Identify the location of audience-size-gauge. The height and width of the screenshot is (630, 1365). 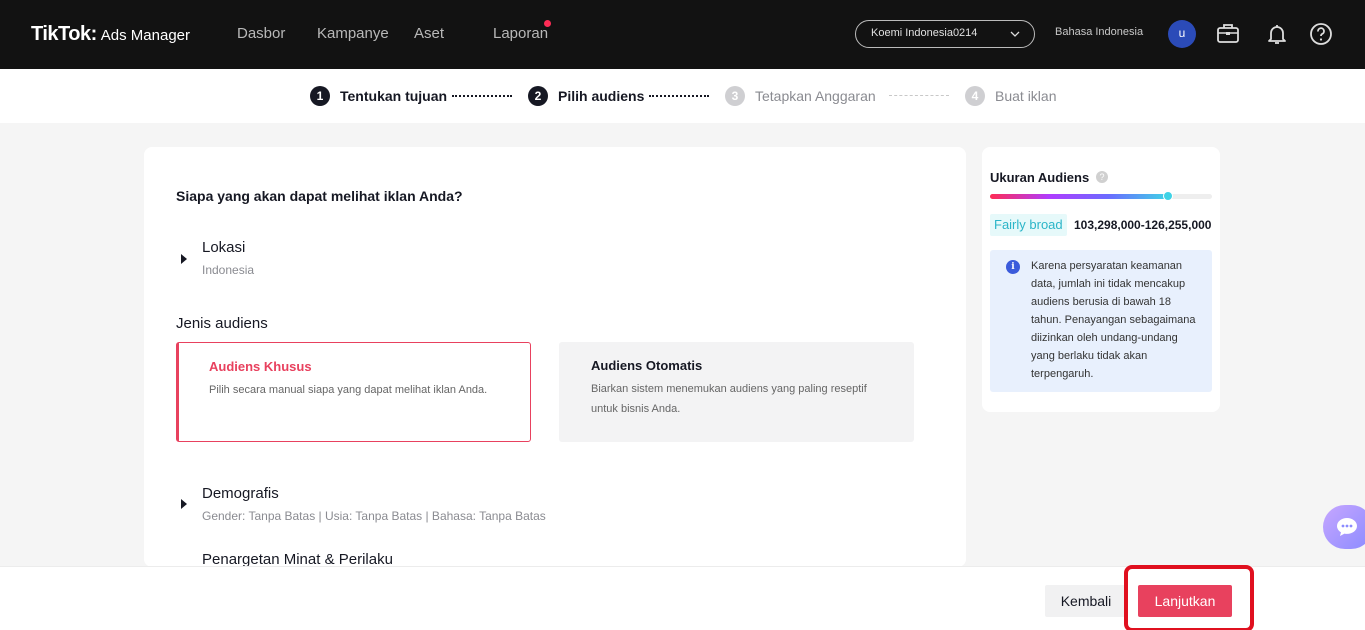
(1101, 196).